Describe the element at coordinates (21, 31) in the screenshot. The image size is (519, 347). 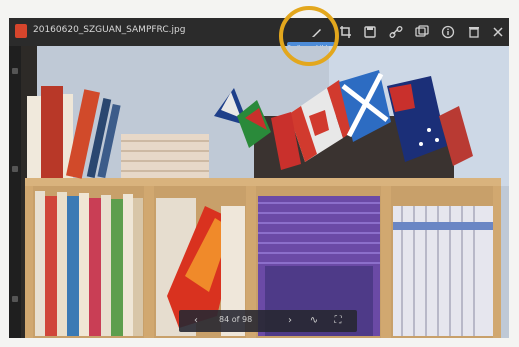
I see `app-icon` at that location.